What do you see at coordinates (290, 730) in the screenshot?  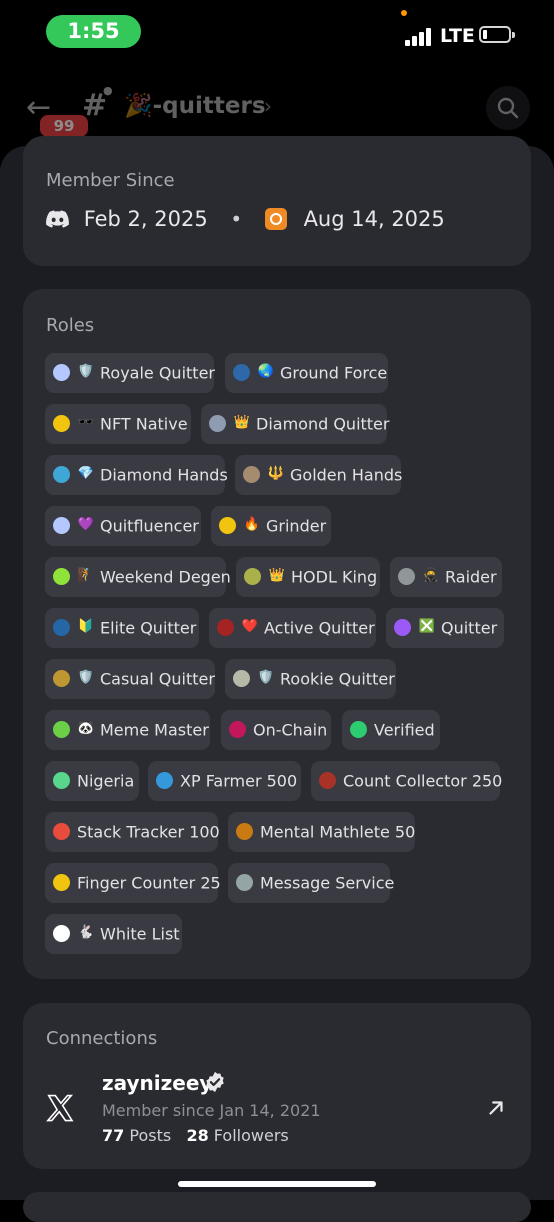 I see `role-label: On-Chain` at bounding box center [290, 730].